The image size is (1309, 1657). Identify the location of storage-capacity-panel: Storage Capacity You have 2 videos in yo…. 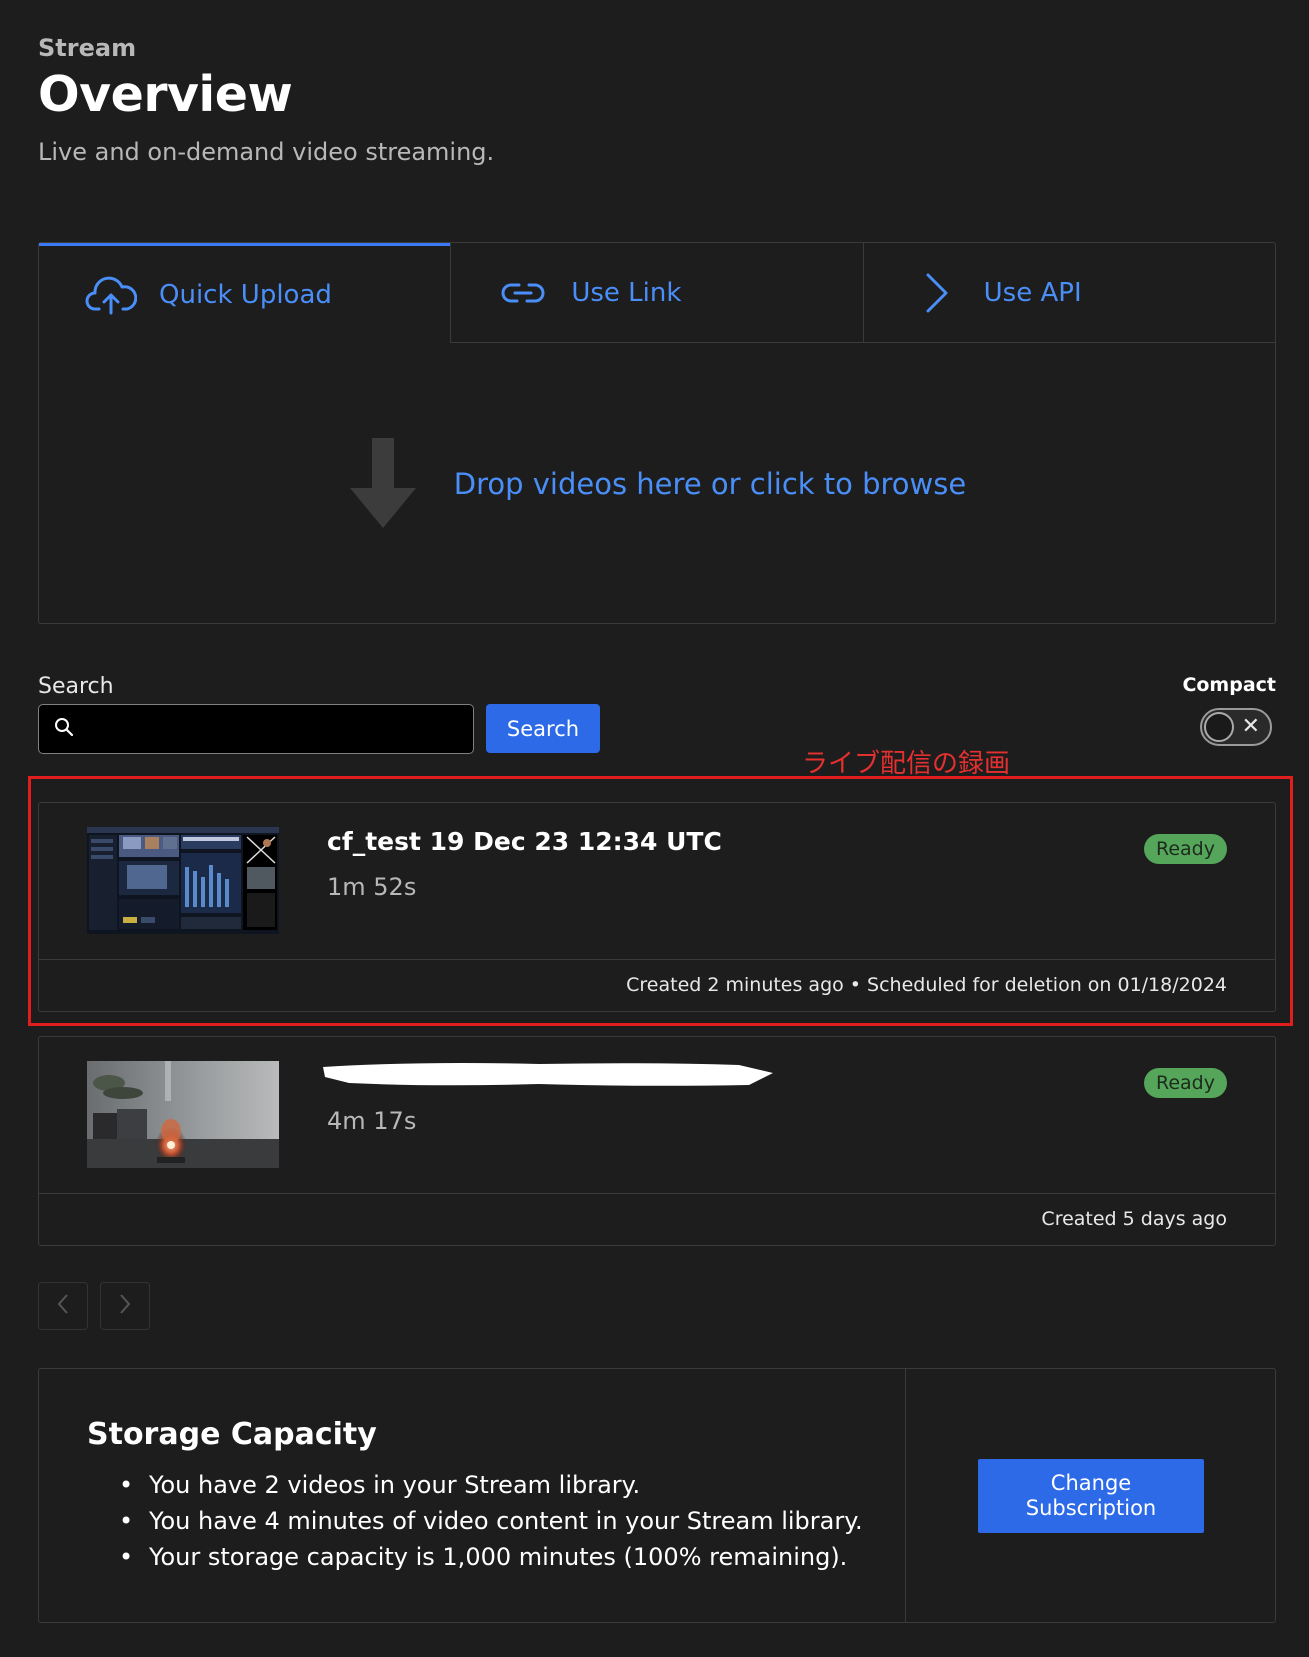
(657, 1495).